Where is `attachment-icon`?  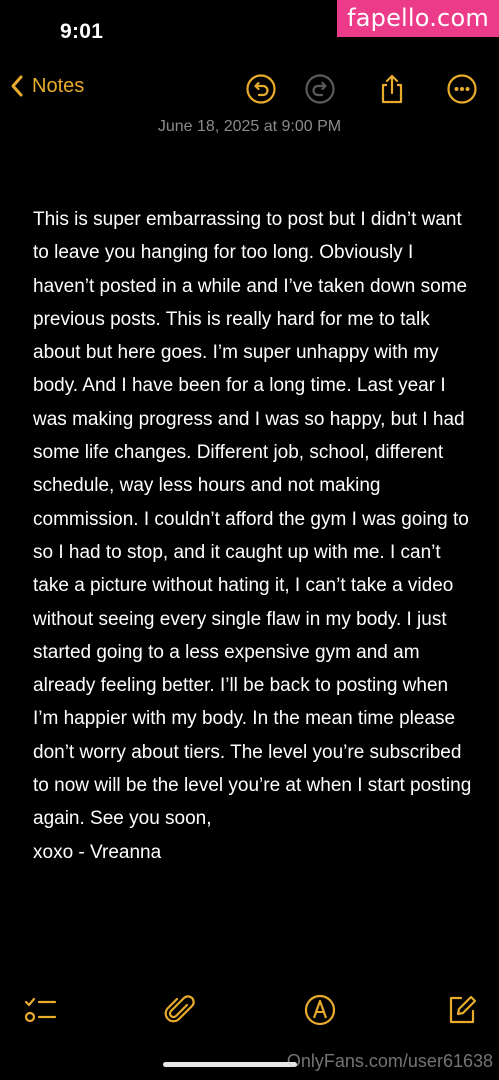
attachment-icon is located at coordinates (180, 1010).